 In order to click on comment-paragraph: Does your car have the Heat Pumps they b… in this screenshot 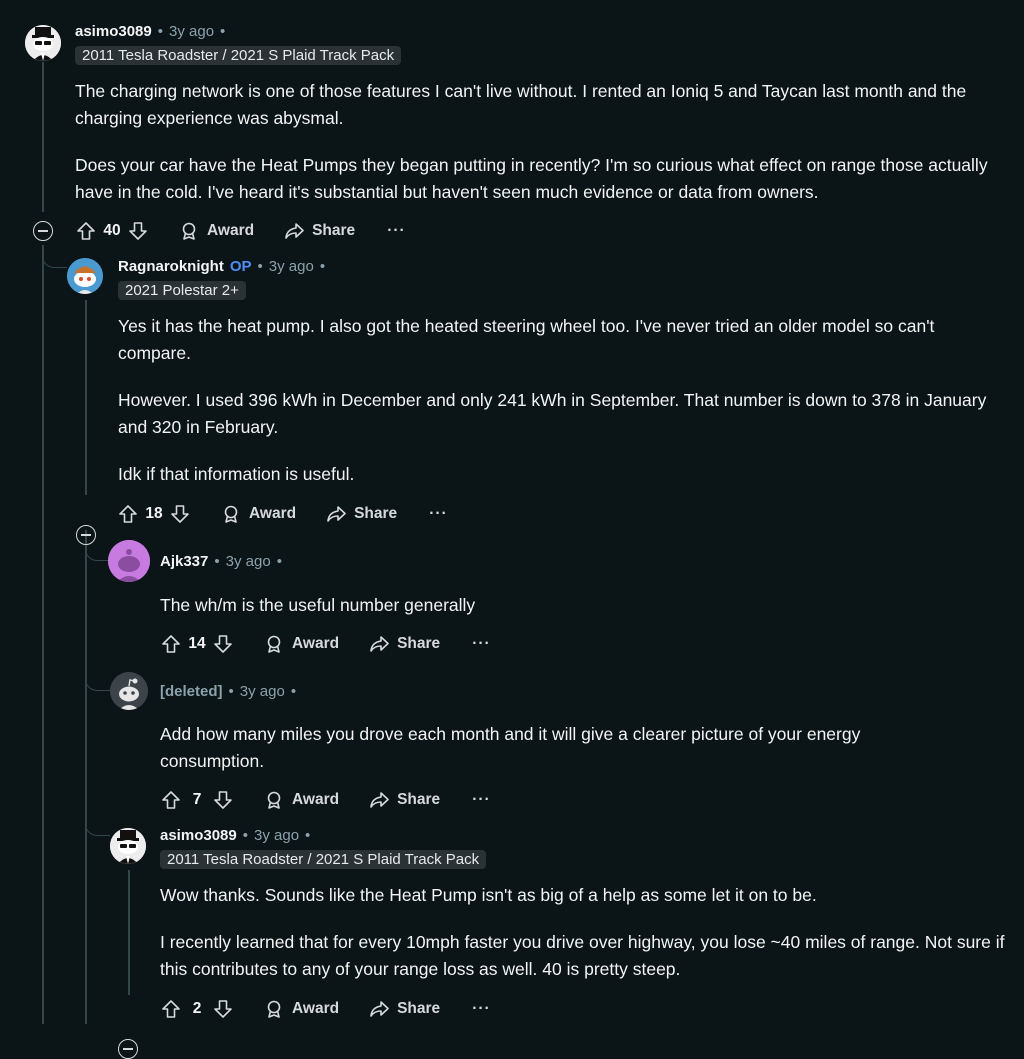, I will do `click(531, 178)`.